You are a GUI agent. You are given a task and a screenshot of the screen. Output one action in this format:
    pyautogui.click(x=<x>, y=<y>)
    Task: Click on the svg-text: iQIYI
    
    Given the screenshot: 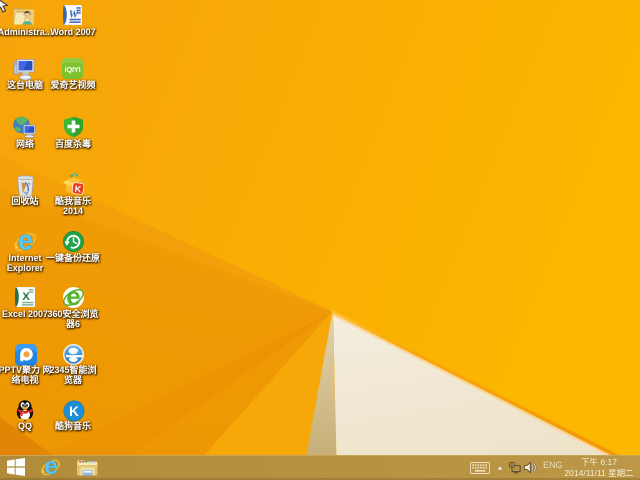 What is the action you would take?
    pyautogui.click(x=72, y=69)
    